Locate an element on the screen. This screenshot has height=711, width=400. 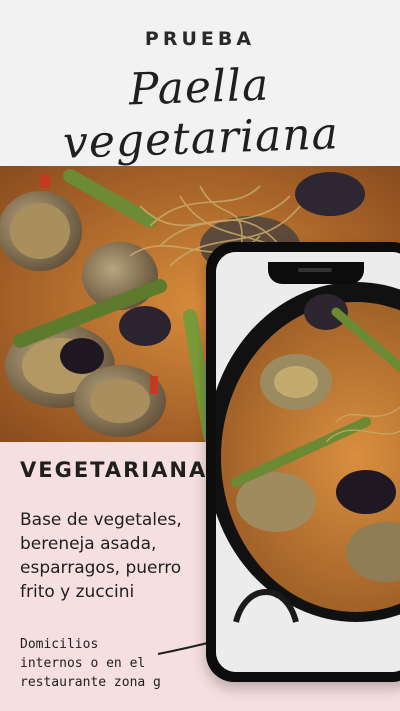
page-title: Paella vegetariana is located at coordinates (201, 114).